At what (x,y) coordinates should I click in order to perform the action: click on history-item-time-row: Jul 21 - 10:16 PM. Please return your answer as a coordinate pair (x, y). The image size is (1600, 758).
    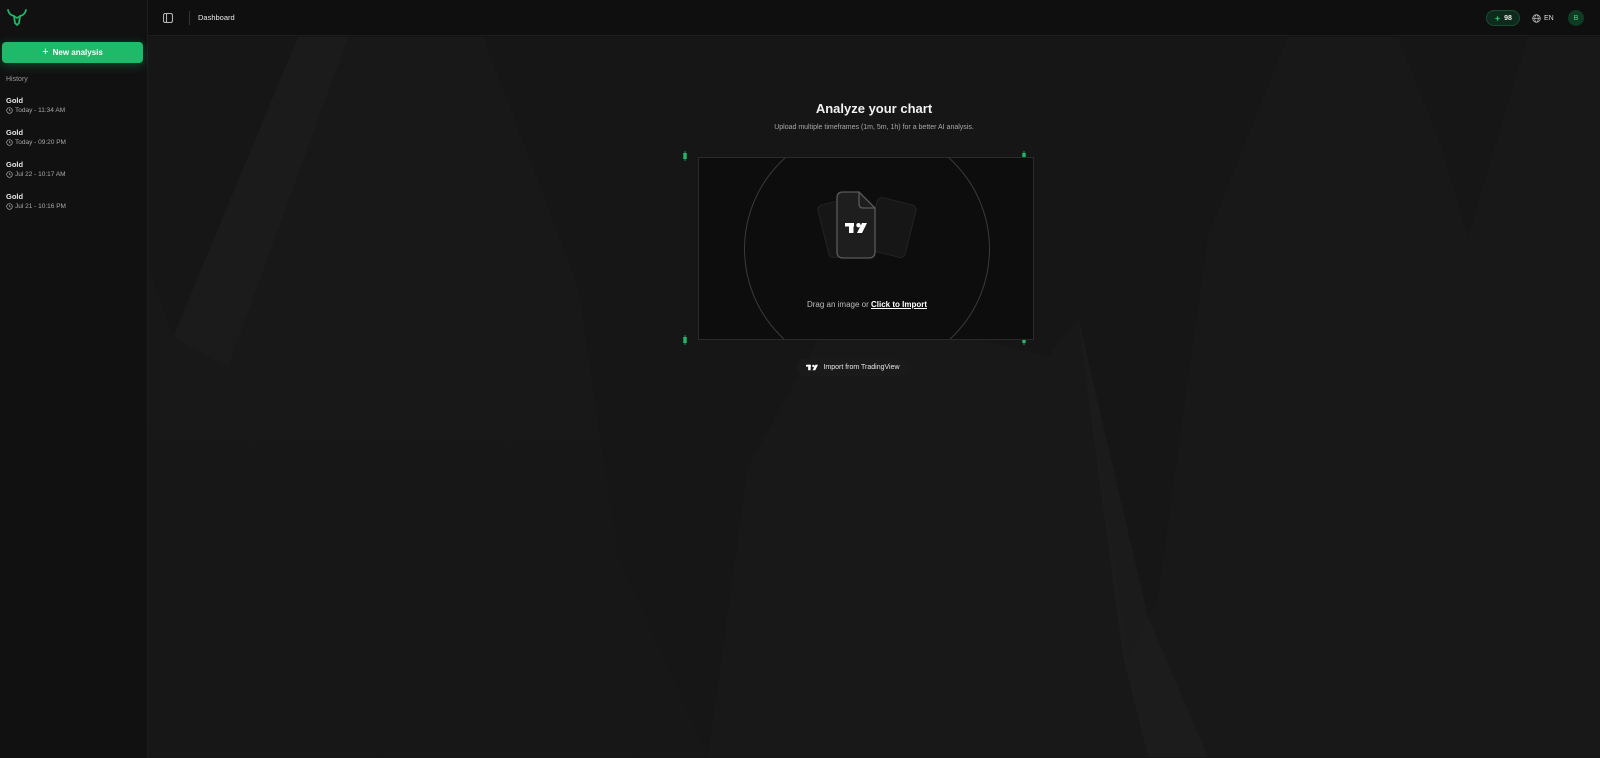
    Looking at the image, I should click on (74, 206).